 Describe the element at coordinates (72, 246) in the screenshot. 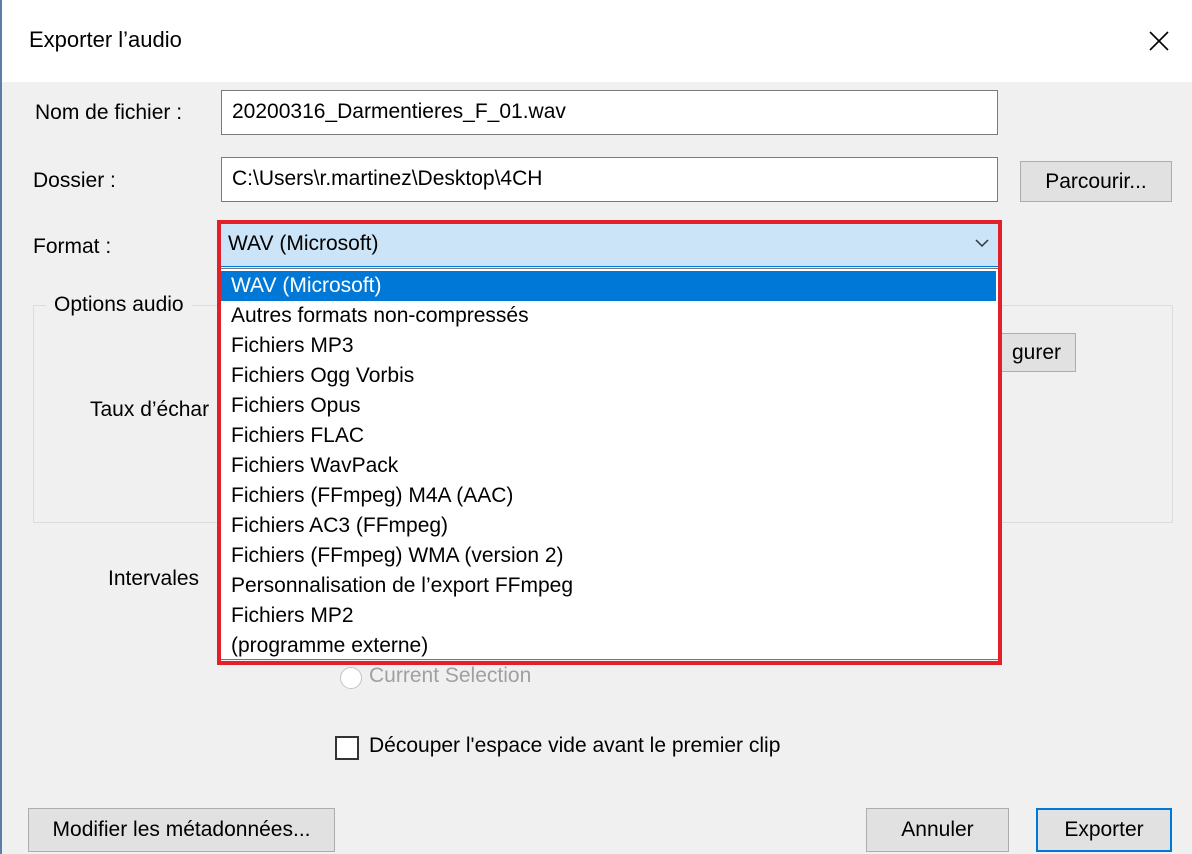

I see `format-label: Format :` at that location.